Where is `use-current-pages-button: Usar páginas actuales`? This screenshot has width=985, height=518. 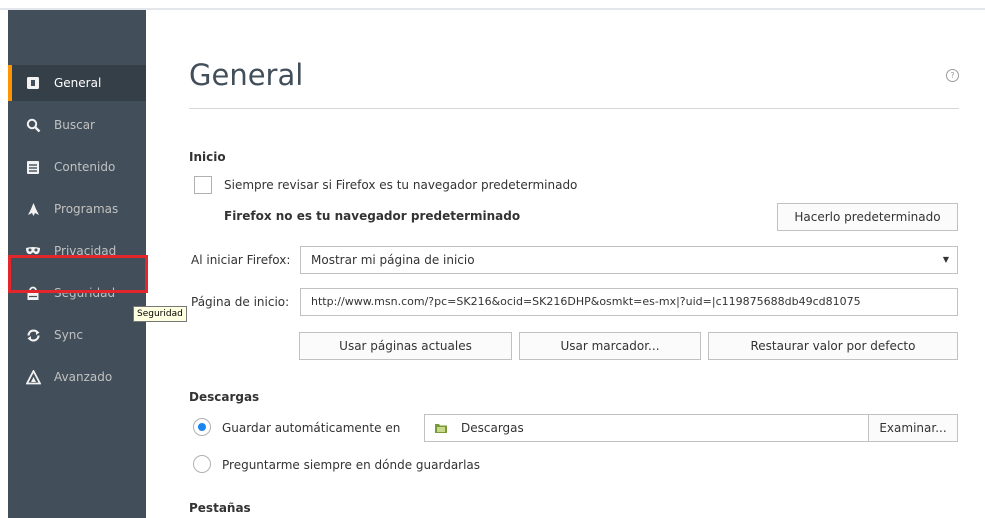
use-current-pages-button: Usar páginas actuales is located at coordinates (405, 346).